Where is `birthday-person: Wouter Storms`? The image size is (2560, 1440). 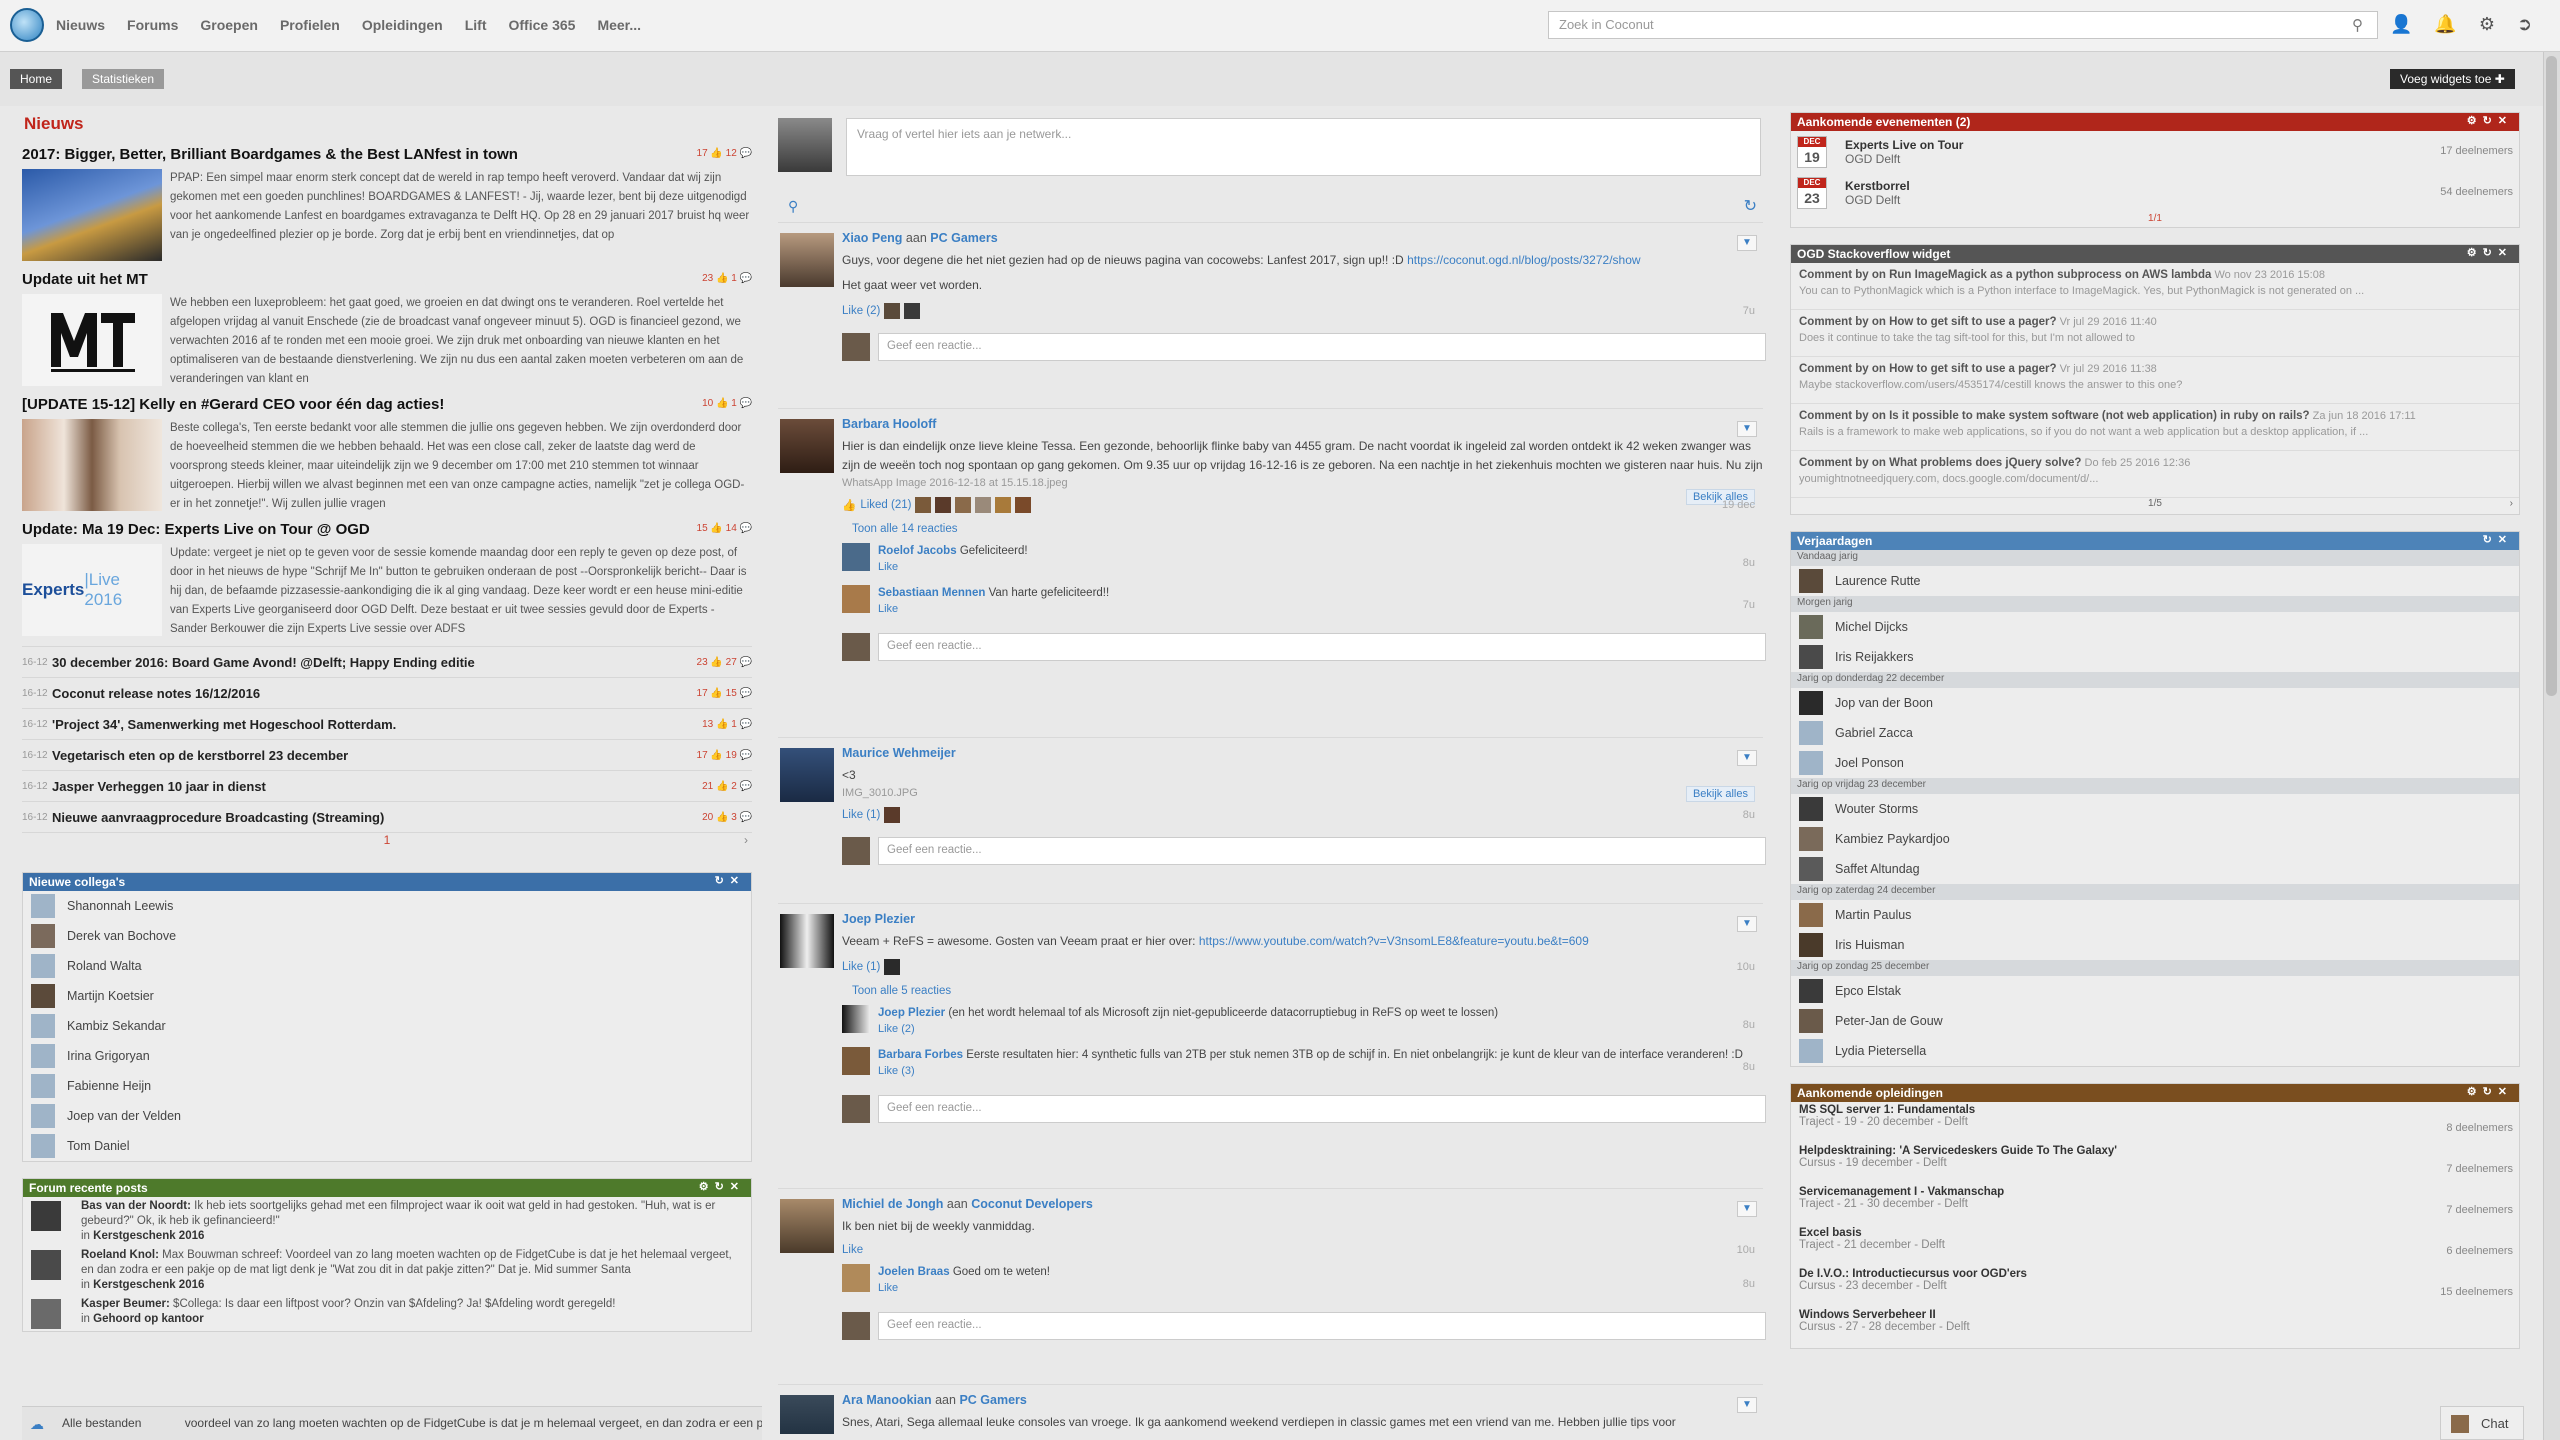
birthday-person: Wouter Storms is located at coordinates (2155, 809).